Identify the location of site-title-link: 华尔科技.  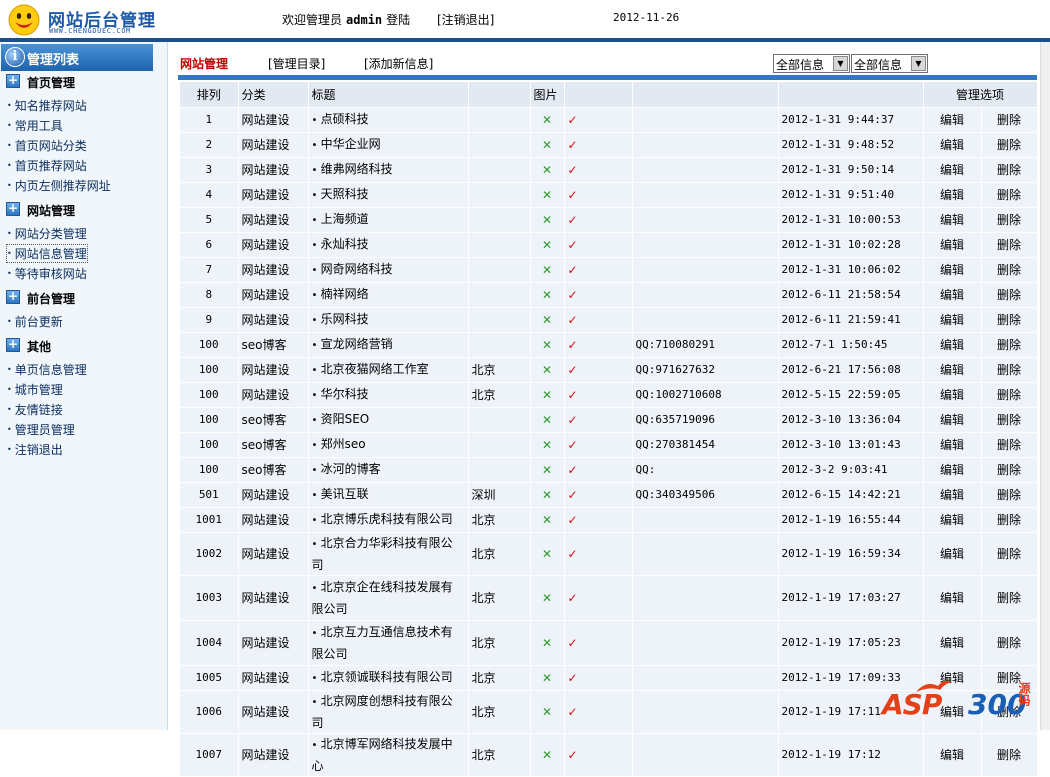
(340, 394).